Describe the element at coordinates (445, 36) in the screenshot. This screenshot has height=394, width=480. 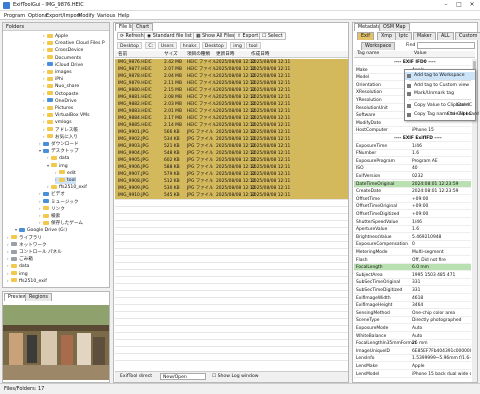
I see `subtab-all: ALL` at that location.